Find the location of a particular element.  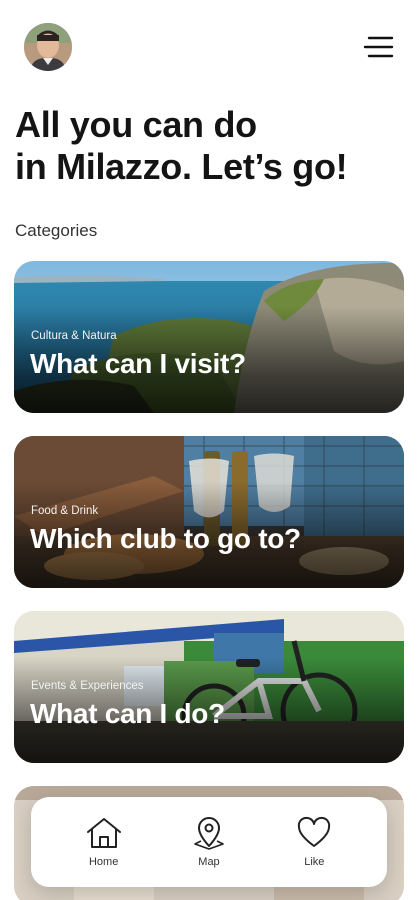

heart-icon is located at coordinates (314, 831).